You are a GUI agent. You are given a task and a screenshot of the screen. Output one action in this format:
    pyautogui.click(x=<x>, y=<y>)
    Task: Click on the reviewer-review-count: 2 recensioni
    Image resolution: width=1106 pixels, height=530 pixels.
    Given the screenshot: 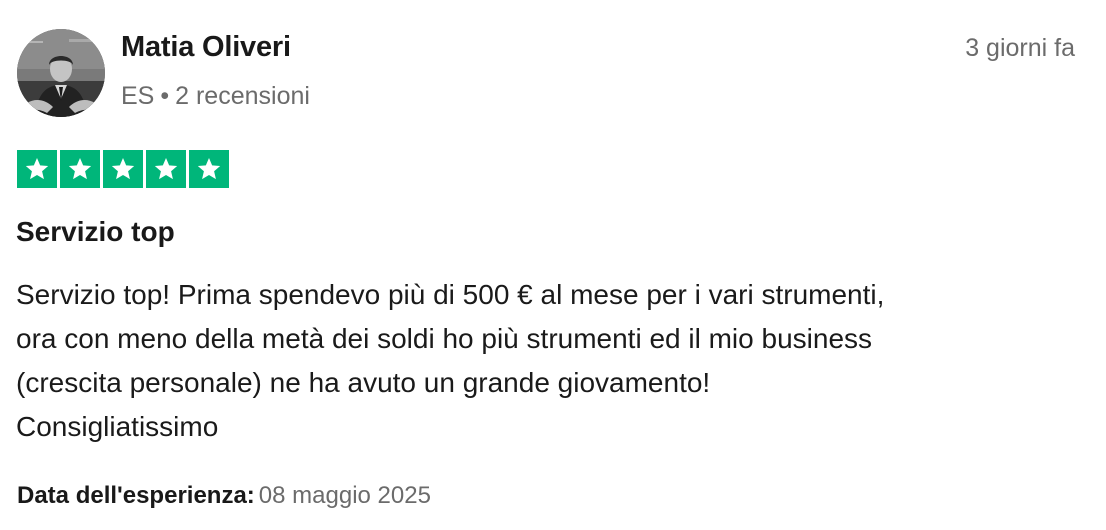 What is the action you would take?
    pyautogui.click(x=242, y=96)
    